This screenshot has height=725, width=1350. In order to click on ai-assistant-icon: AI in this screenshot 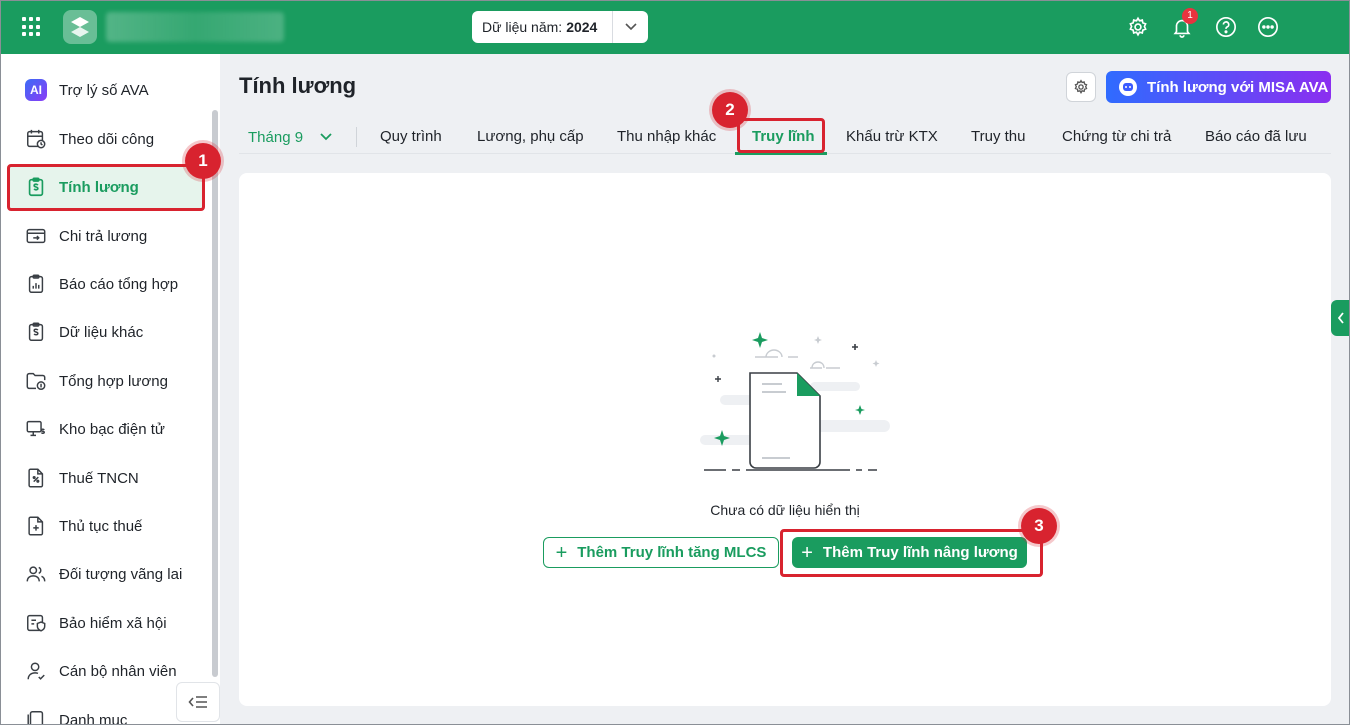, I will do `click(36, 90)`.